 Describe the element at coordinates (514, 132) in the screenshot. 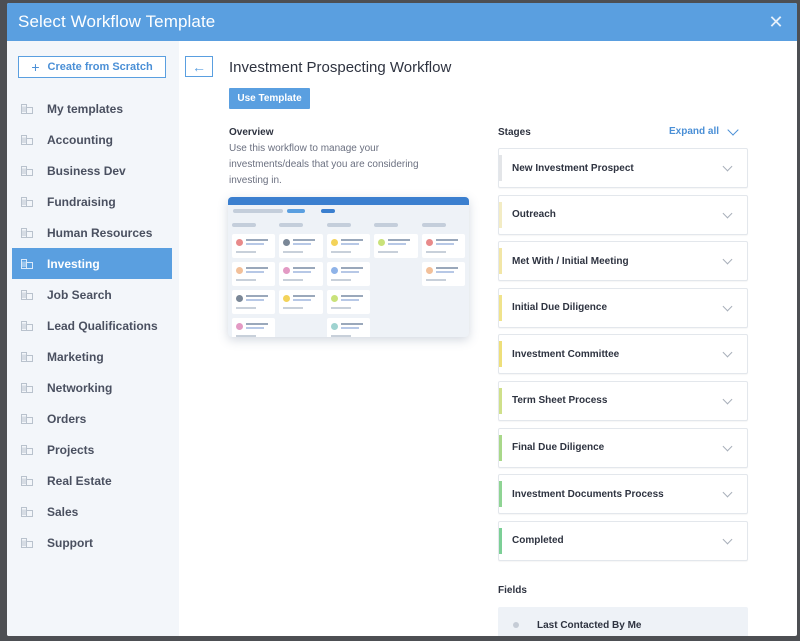

I see `stages-heading: Stages` at that location.